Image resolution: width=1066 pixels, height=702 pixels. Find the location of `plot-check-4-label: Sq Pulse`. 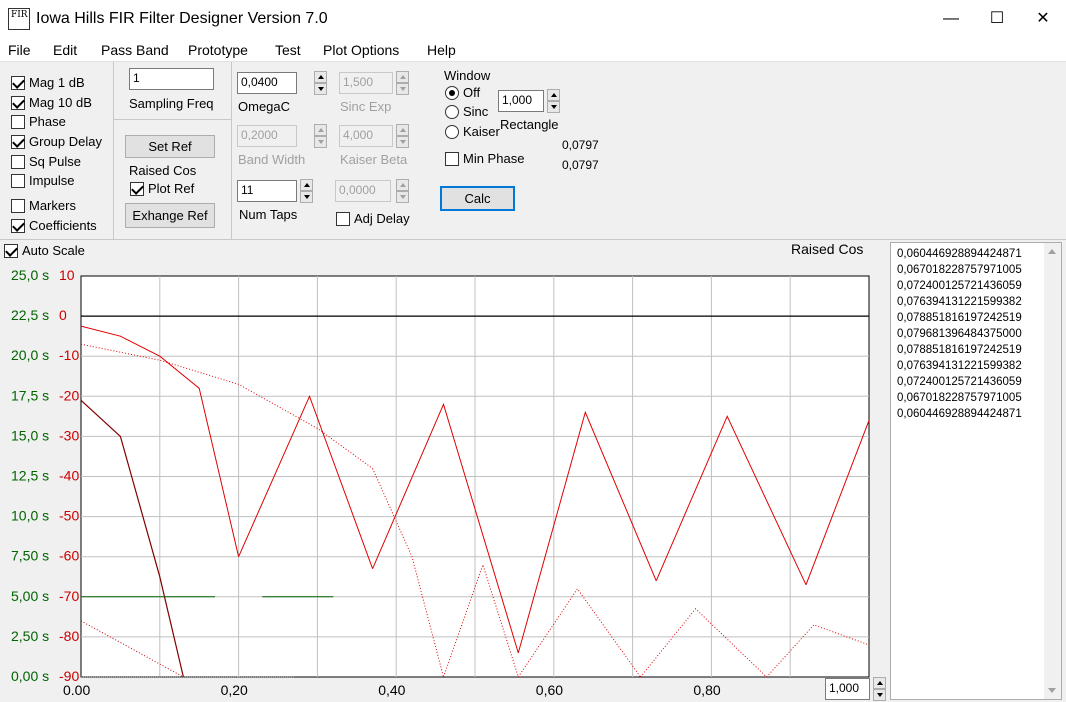

plot-check-4-label: Sq Pulse is located at coordinates (55, 161).